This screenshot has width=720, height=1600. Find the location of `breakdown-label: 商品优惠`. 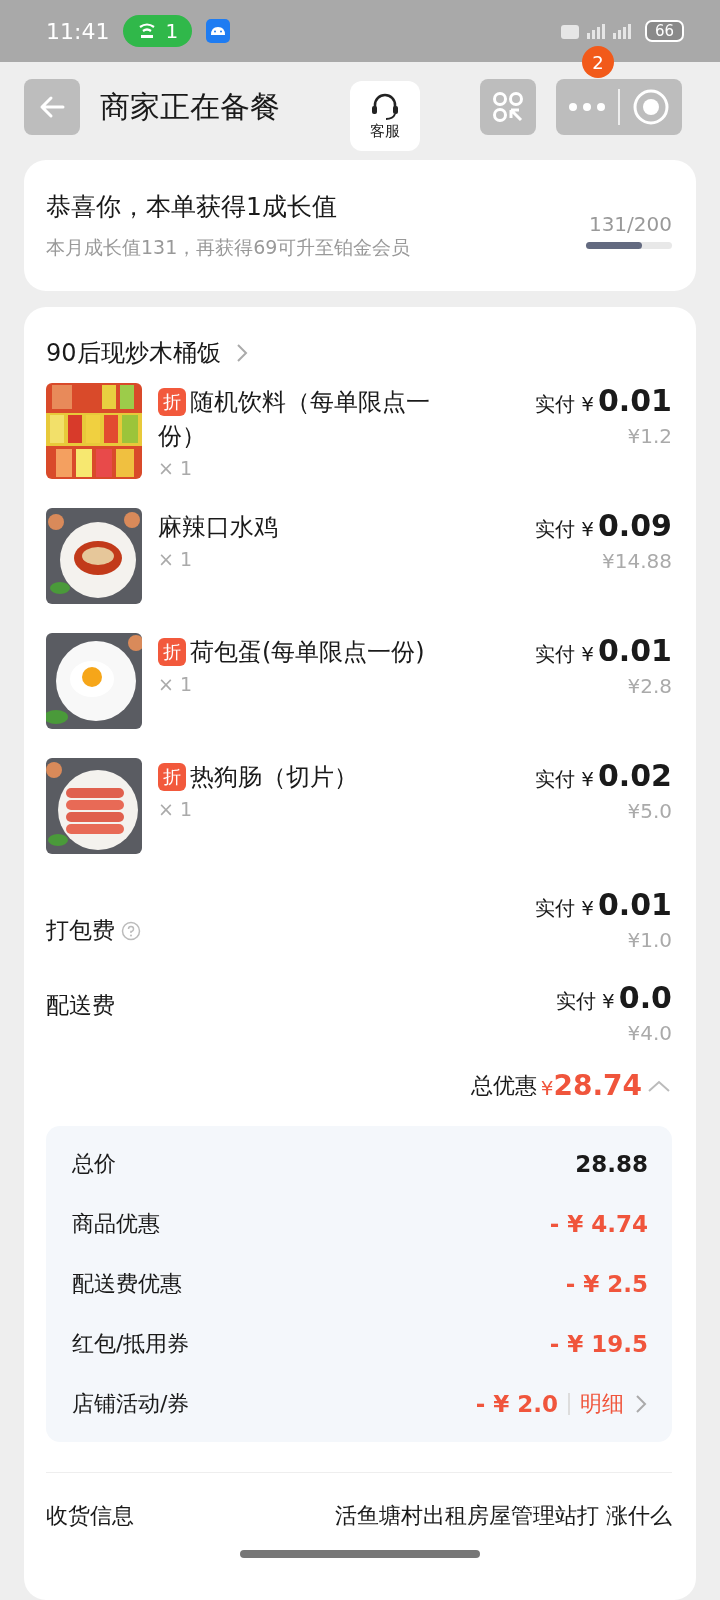

breakdown-label: 商品优惠 is located at coordinates (116, 1224).